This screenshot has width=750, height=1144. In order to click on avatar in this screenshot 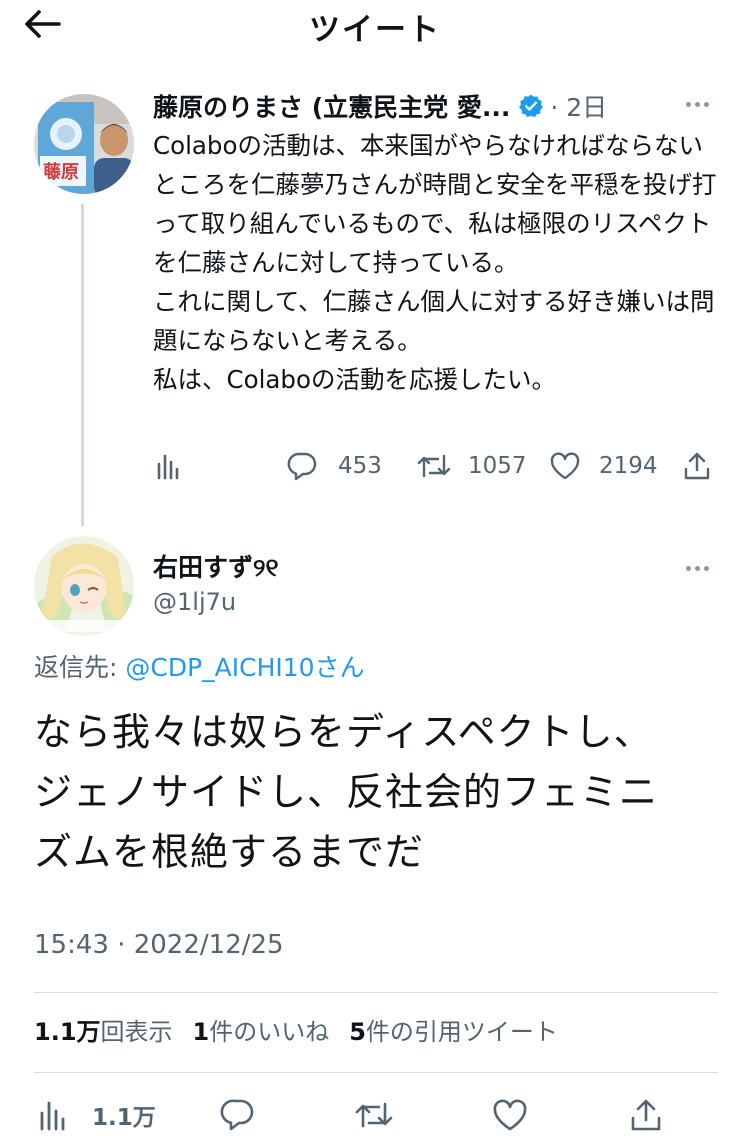, I will do `click(84, 586)`.